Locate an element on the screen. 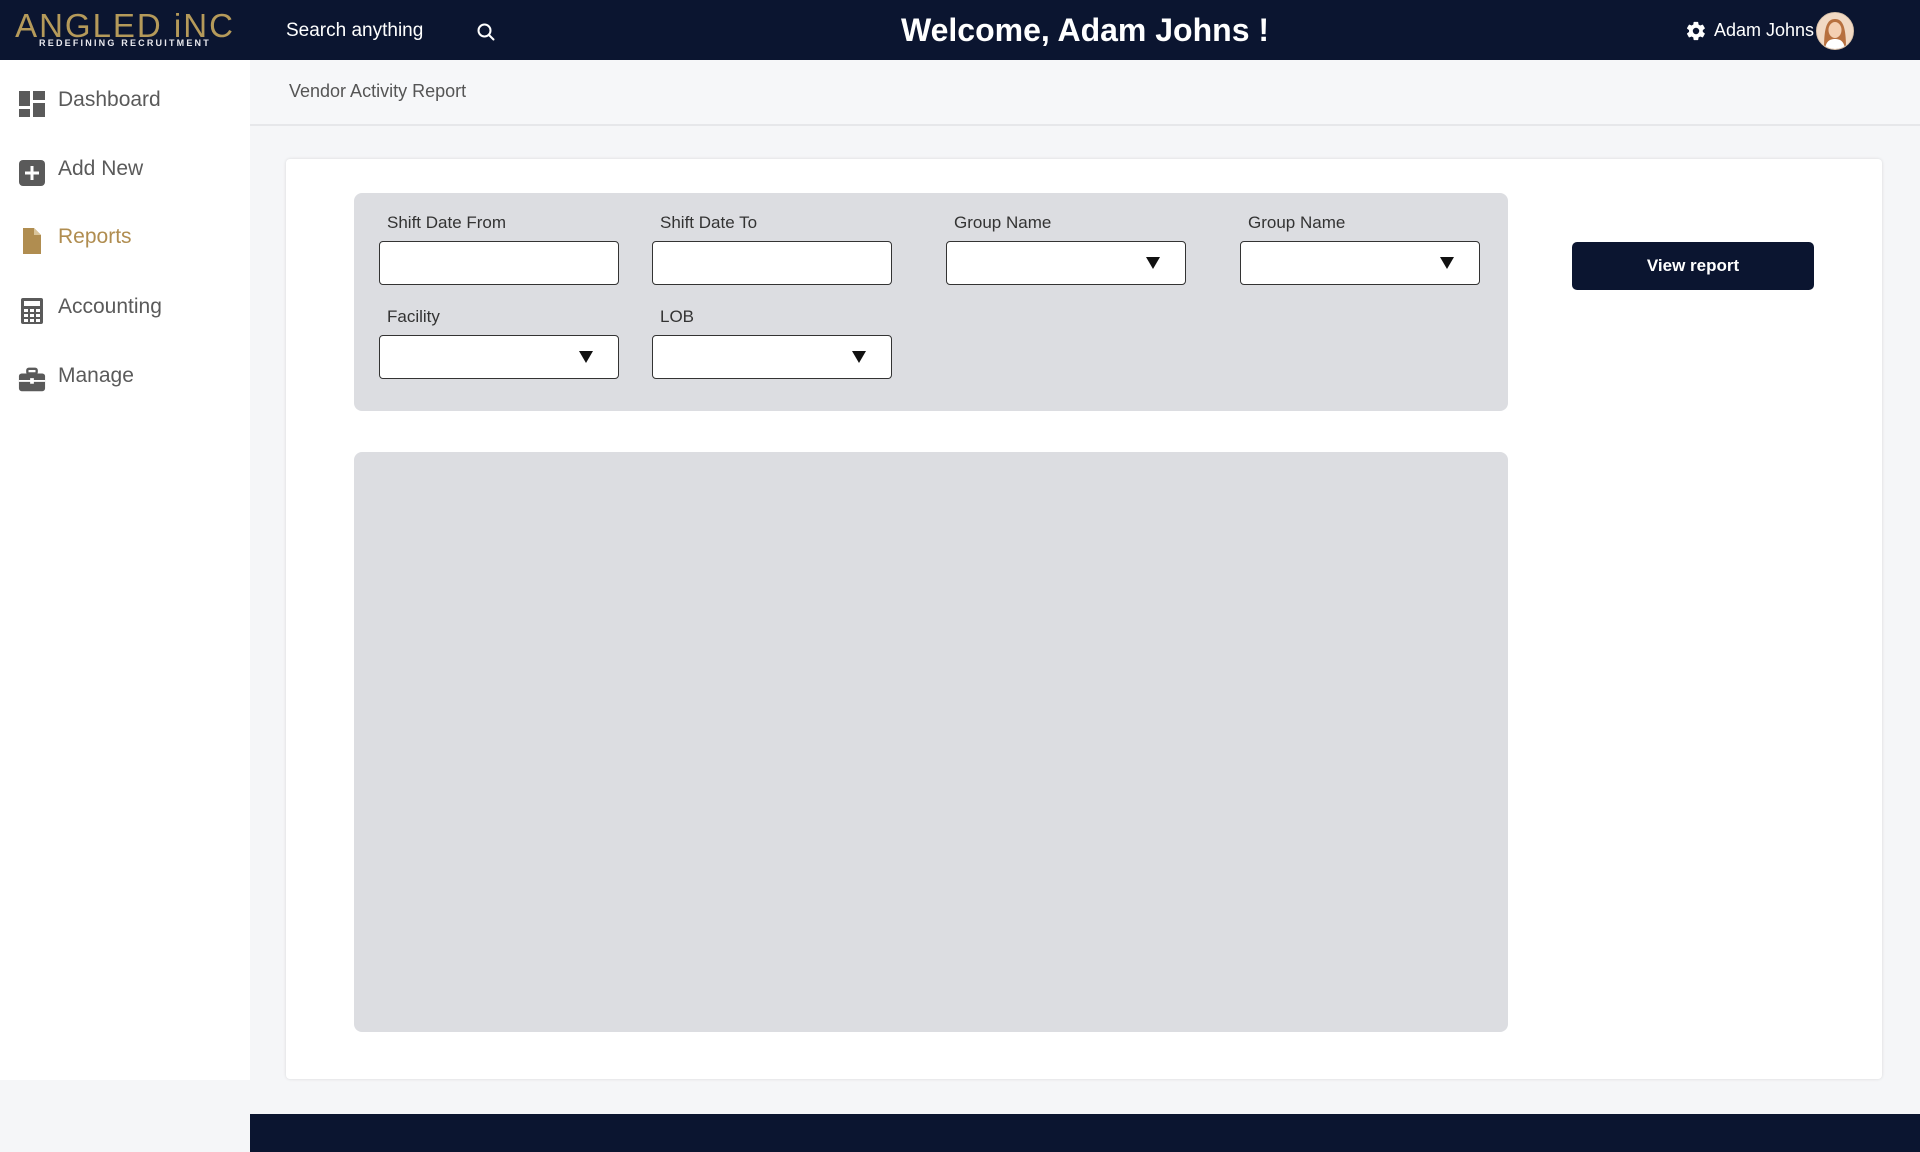 This screenshot has width=1920, height=1152. view-report-button: View report is located at coordinates (1693, 266).